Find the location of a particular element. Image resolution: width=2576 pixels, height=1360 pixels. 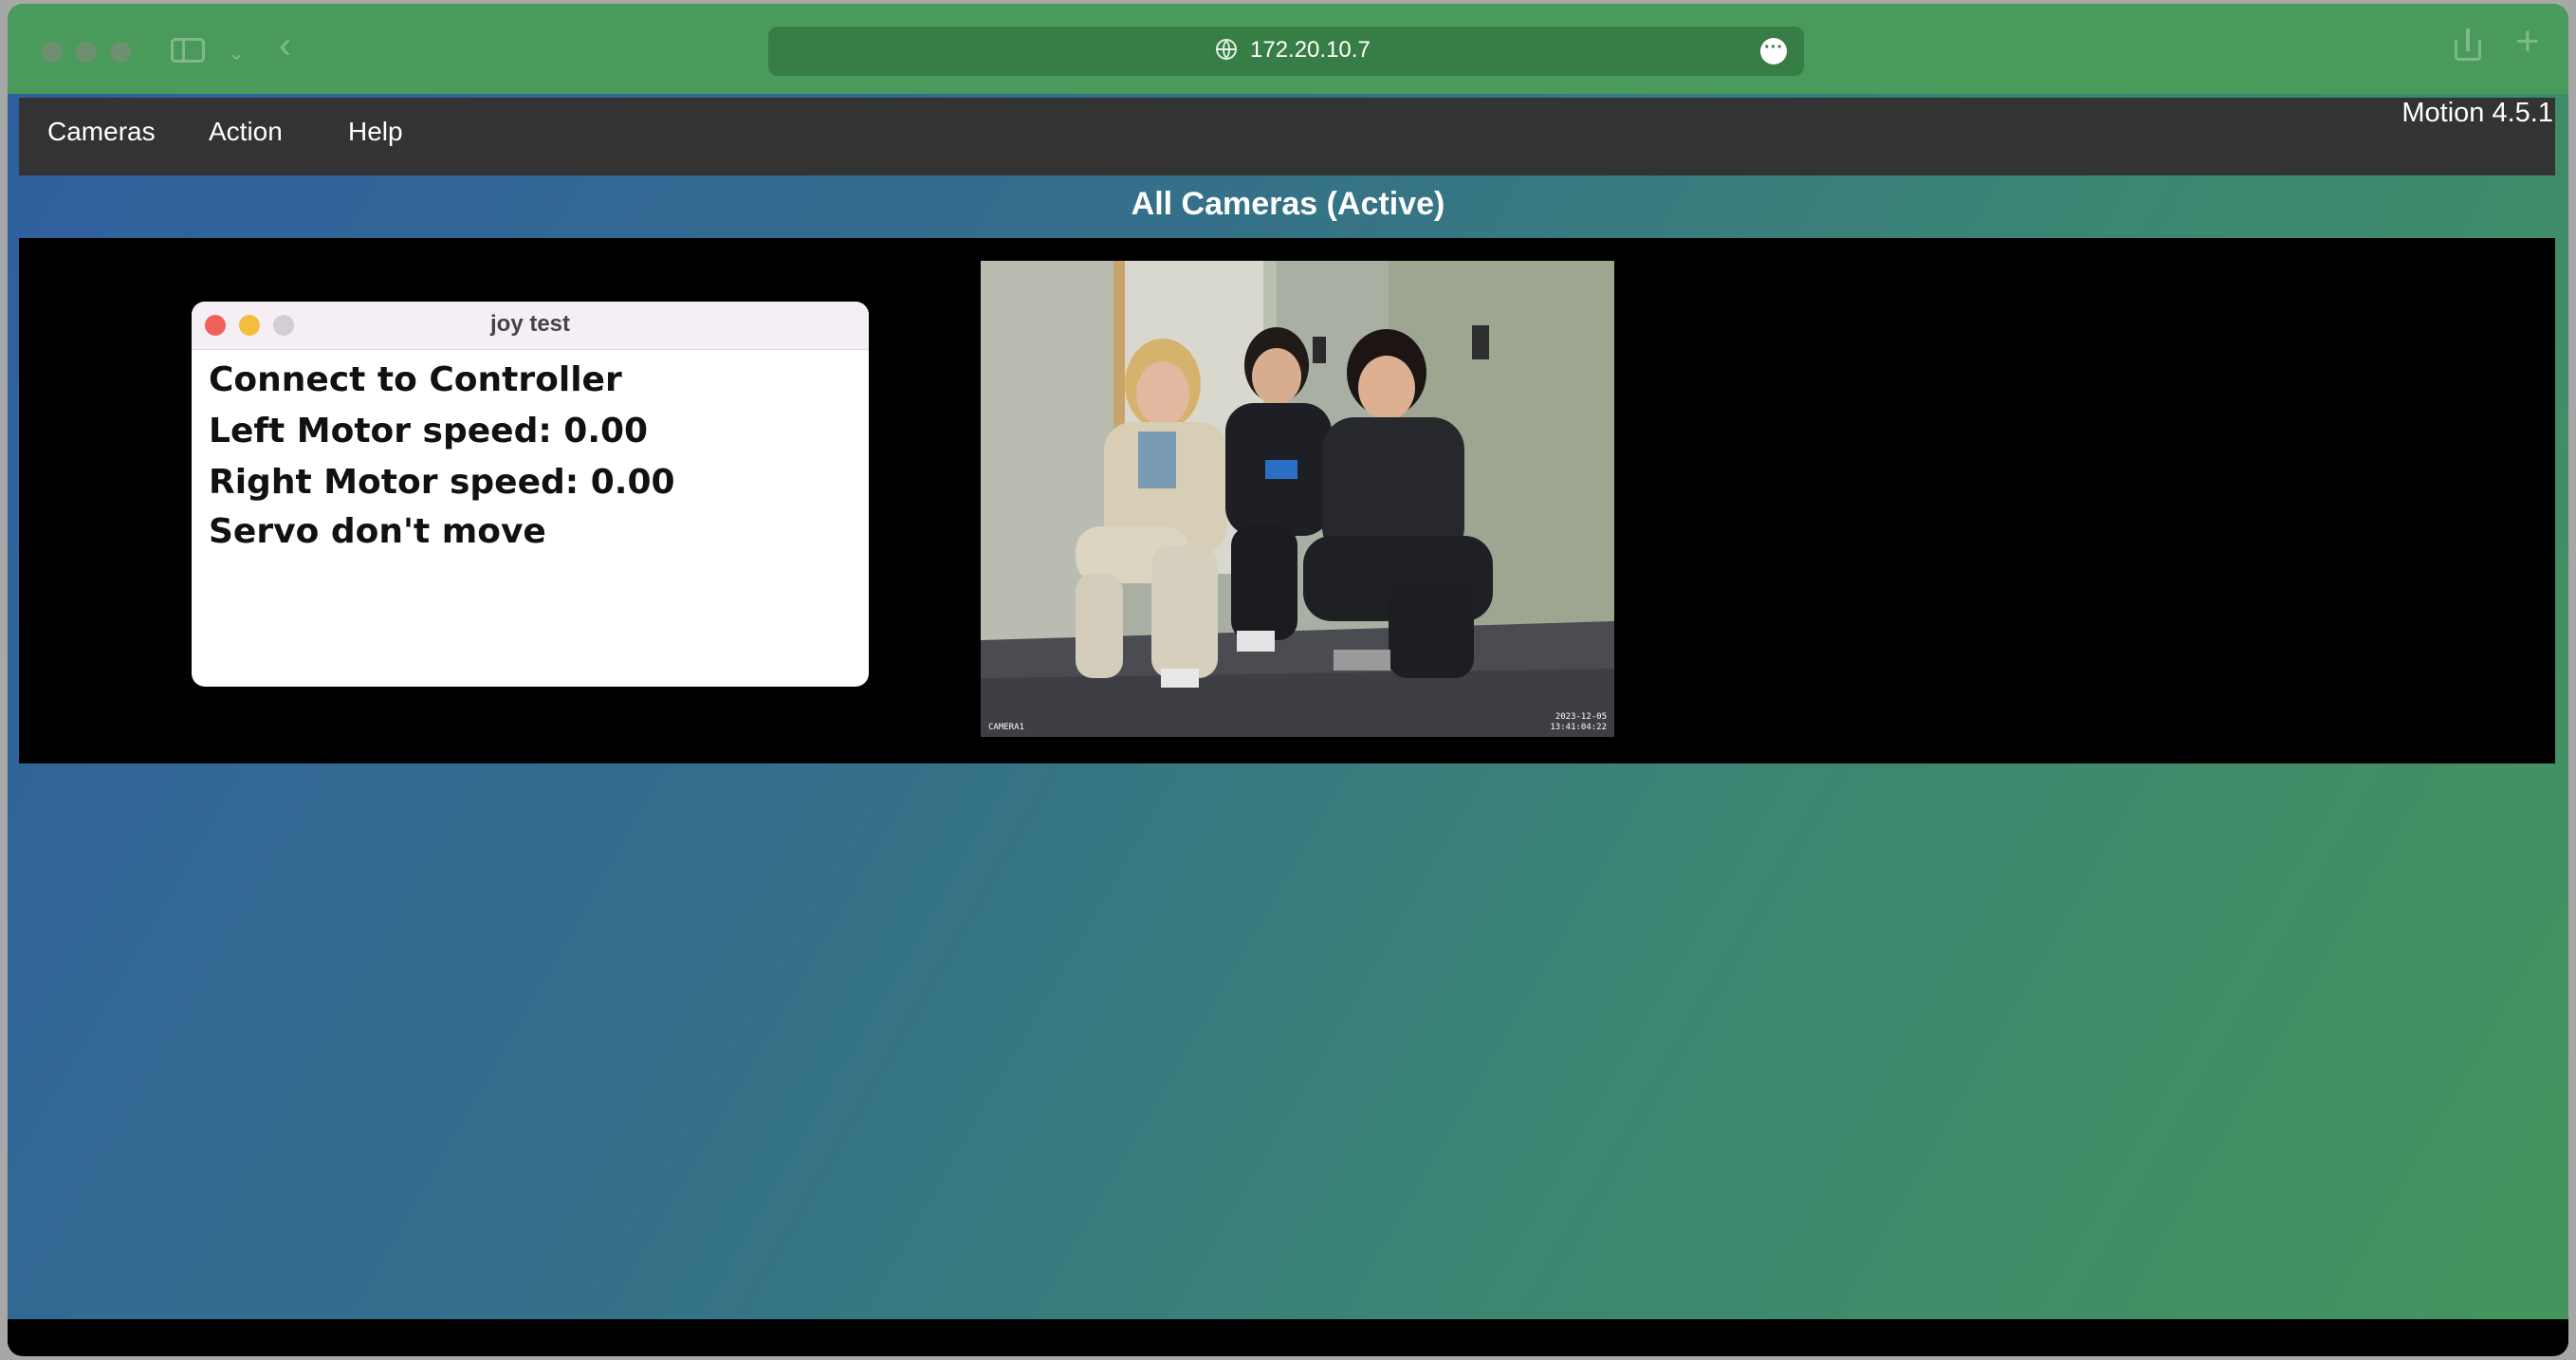

top-navbar: Cameras Action Help Motion 4.5.1 is located at coordinates (1287, 136).